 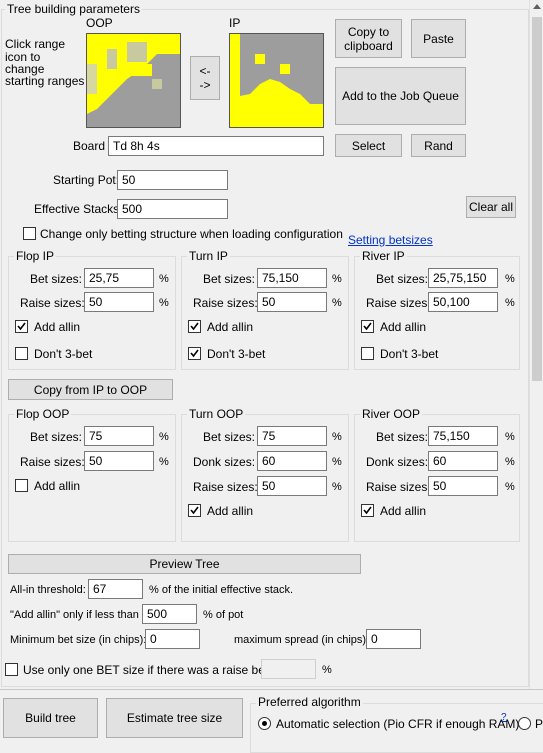 What do you see at coordinates (21, 353) in the screenshot?
I see `flop-ip-dont3bet-checkbox` at bounding box center [21, 353].